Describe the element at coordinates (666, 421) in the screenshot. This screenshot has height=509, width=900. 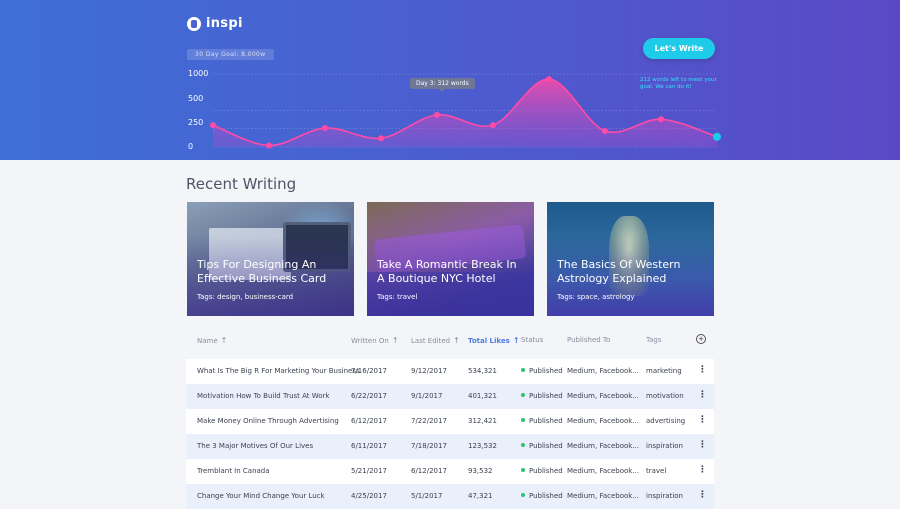
I see `cell-tags: advertising` at that location.